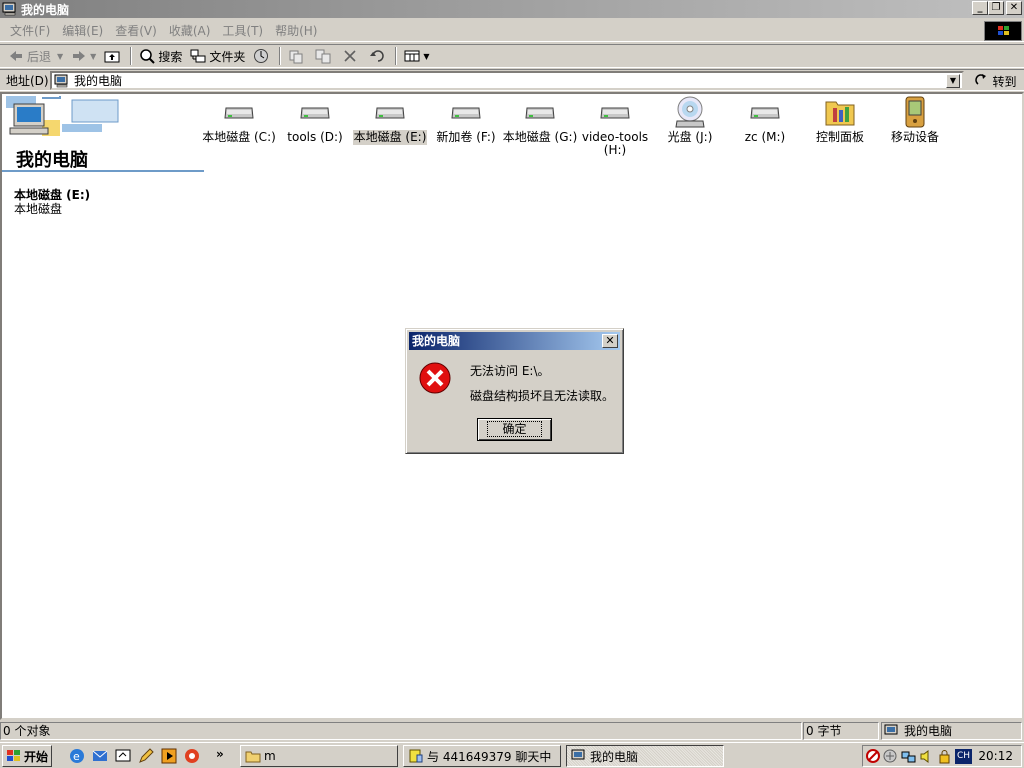 This screenshot has height=768, width=1024. I want to click on standard-toolbar: 后退 ▼ ▼ 搜索 文件夹 ▼, so click(512, 56).